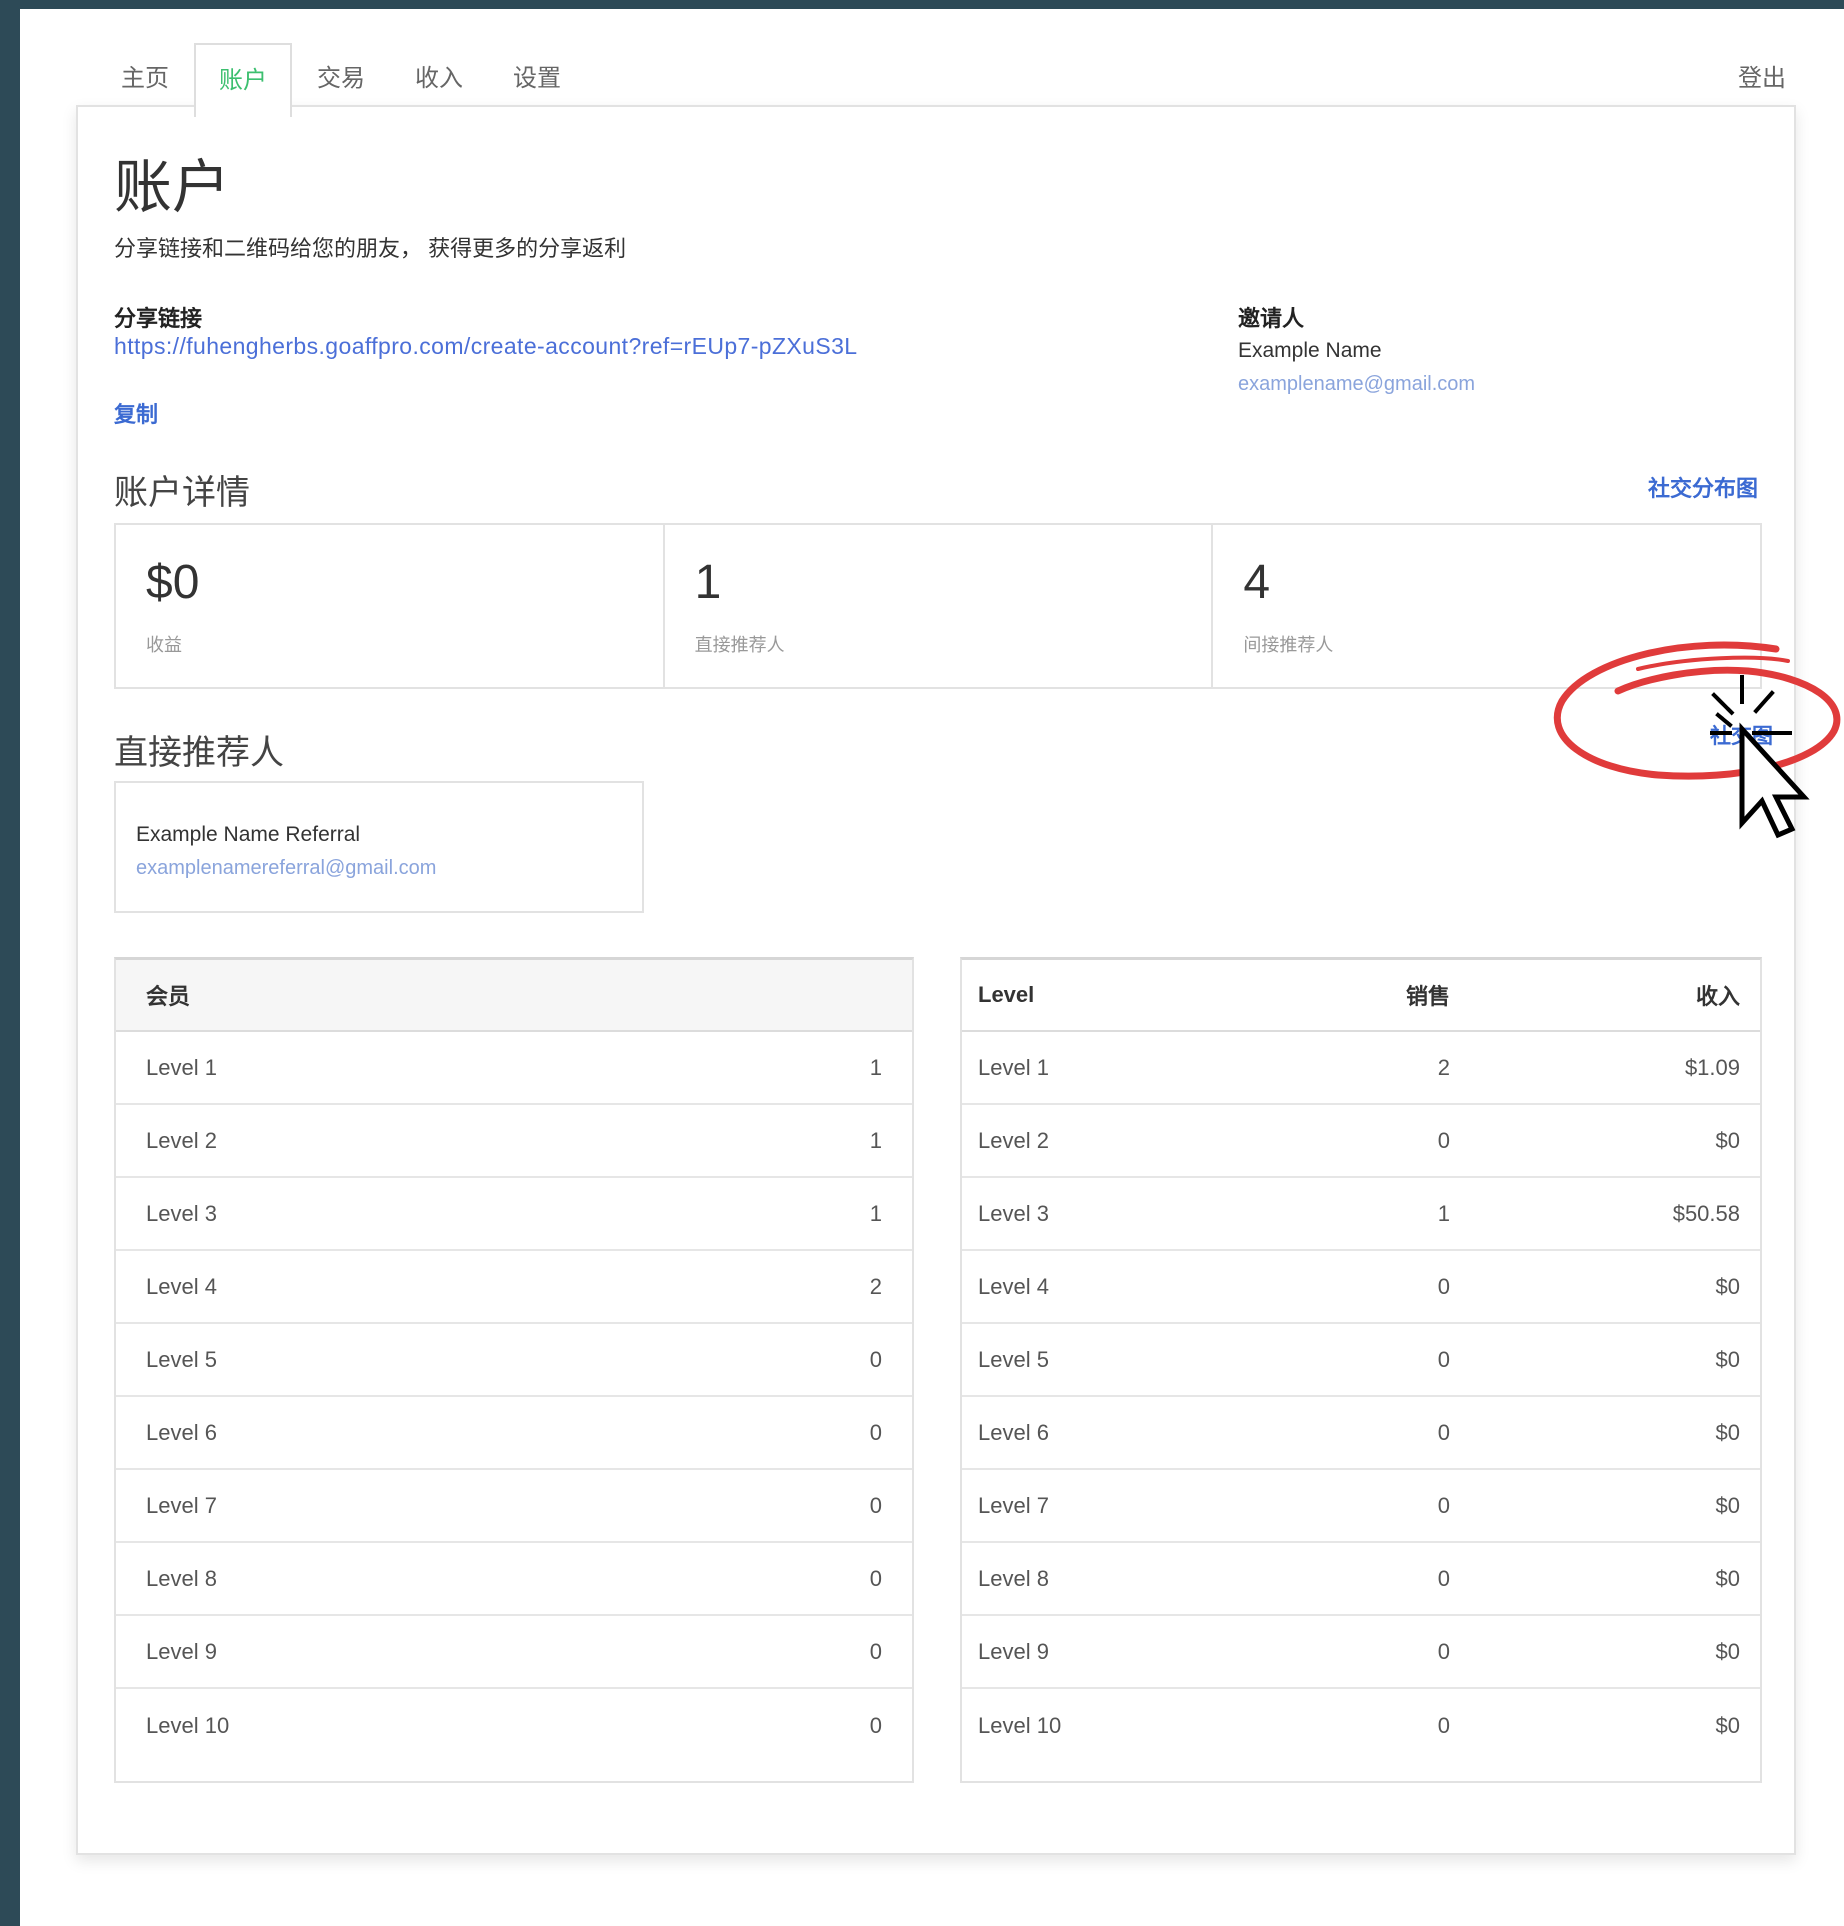 The height and width of the screenshot is (1926, 1844). Describe the element at coordinates (514, 1068) in the screenshot. I see `table-row: Level 1 1` at that location.